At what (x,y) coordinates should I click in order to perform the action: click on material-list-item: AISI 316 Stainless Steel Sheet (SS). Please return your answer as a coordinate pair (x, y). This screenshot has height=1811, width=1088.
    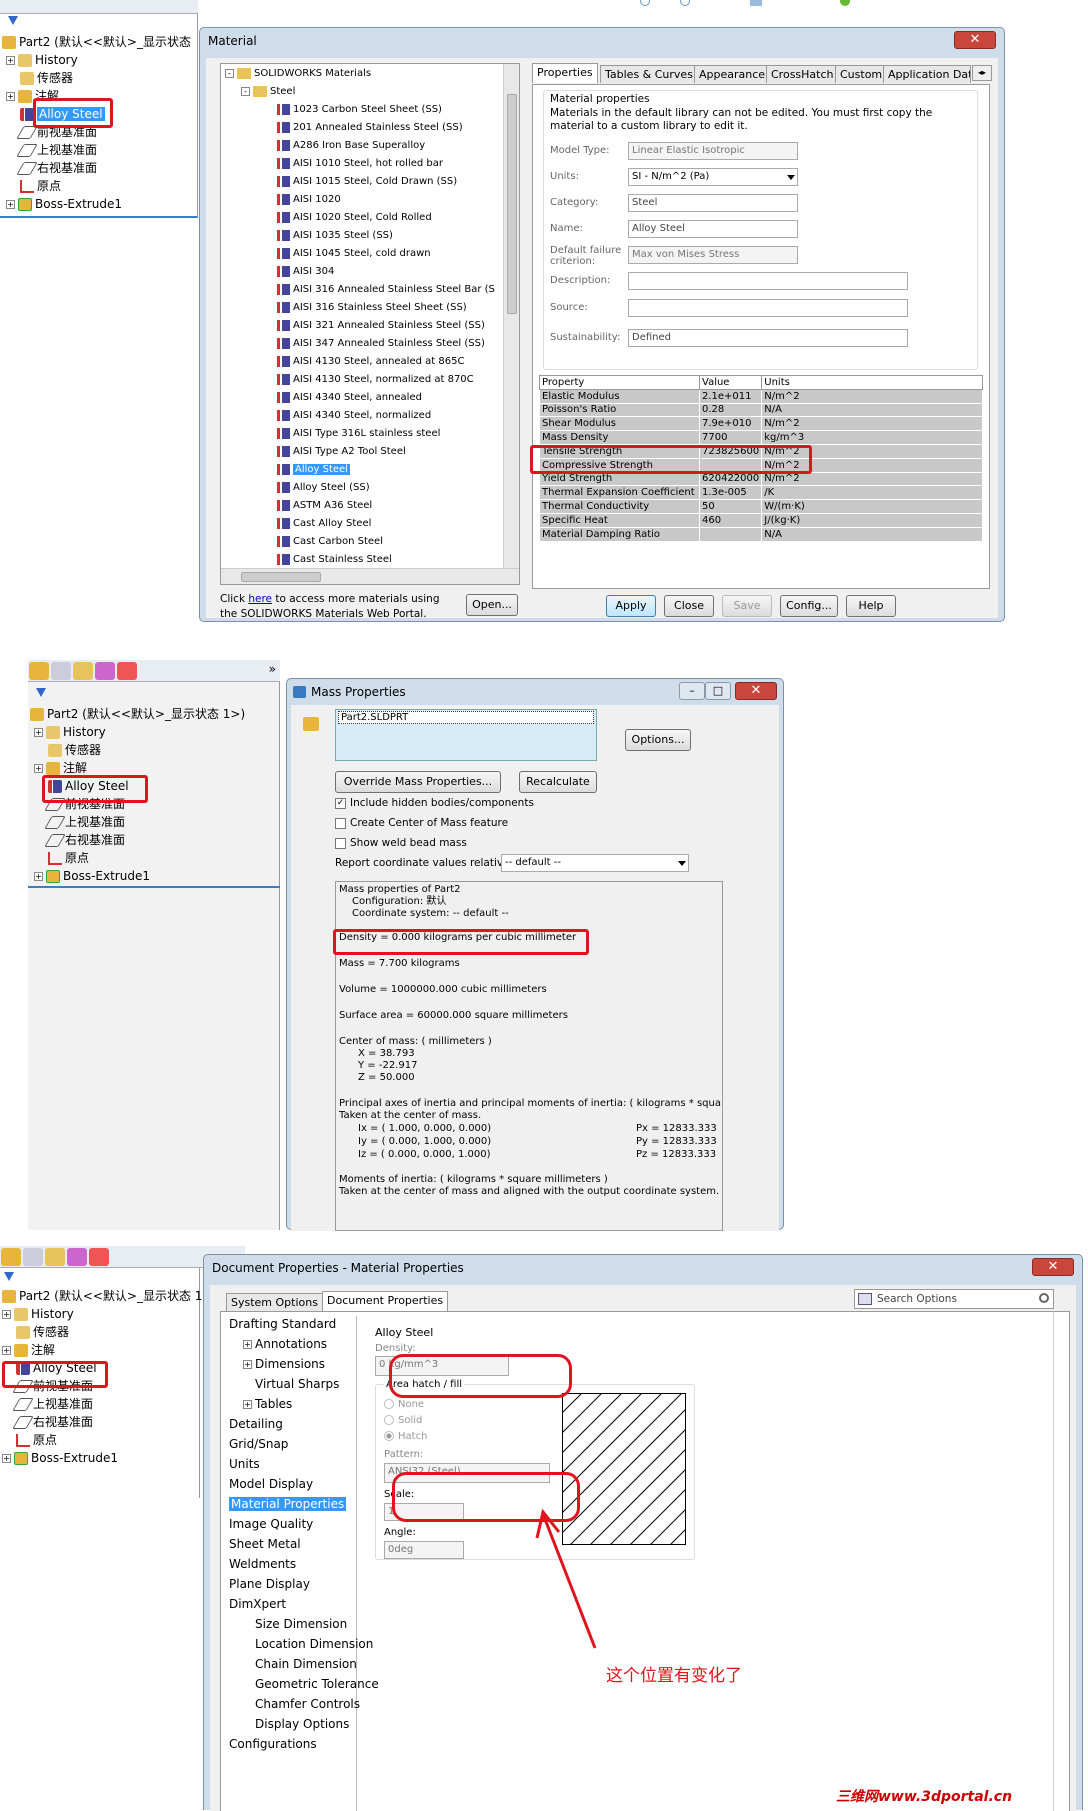
    Looking at the image, I should click on (372, 308).